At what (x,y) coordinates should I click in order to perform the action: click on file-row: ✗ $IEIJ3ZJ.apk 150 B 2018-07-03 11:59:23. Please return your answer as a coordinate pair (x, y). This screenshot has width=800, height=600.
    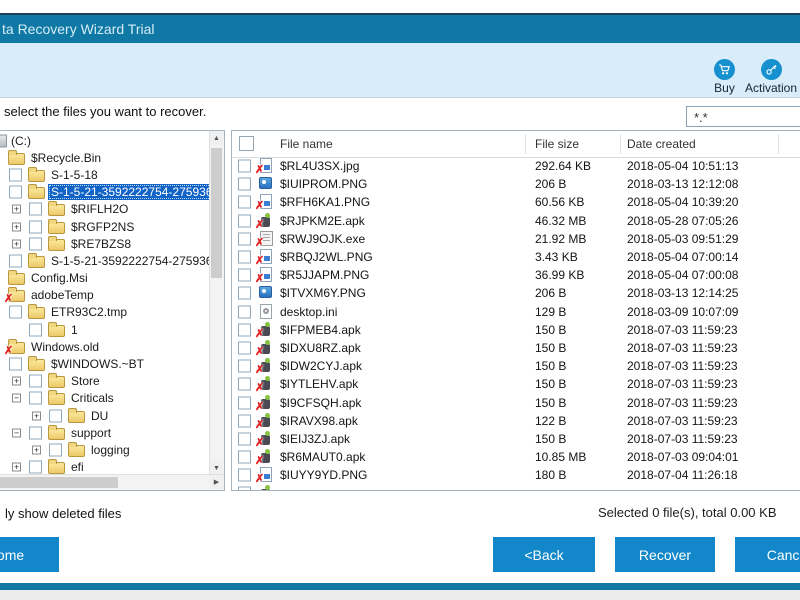
    Looking at the image, I should click on (516, 439).